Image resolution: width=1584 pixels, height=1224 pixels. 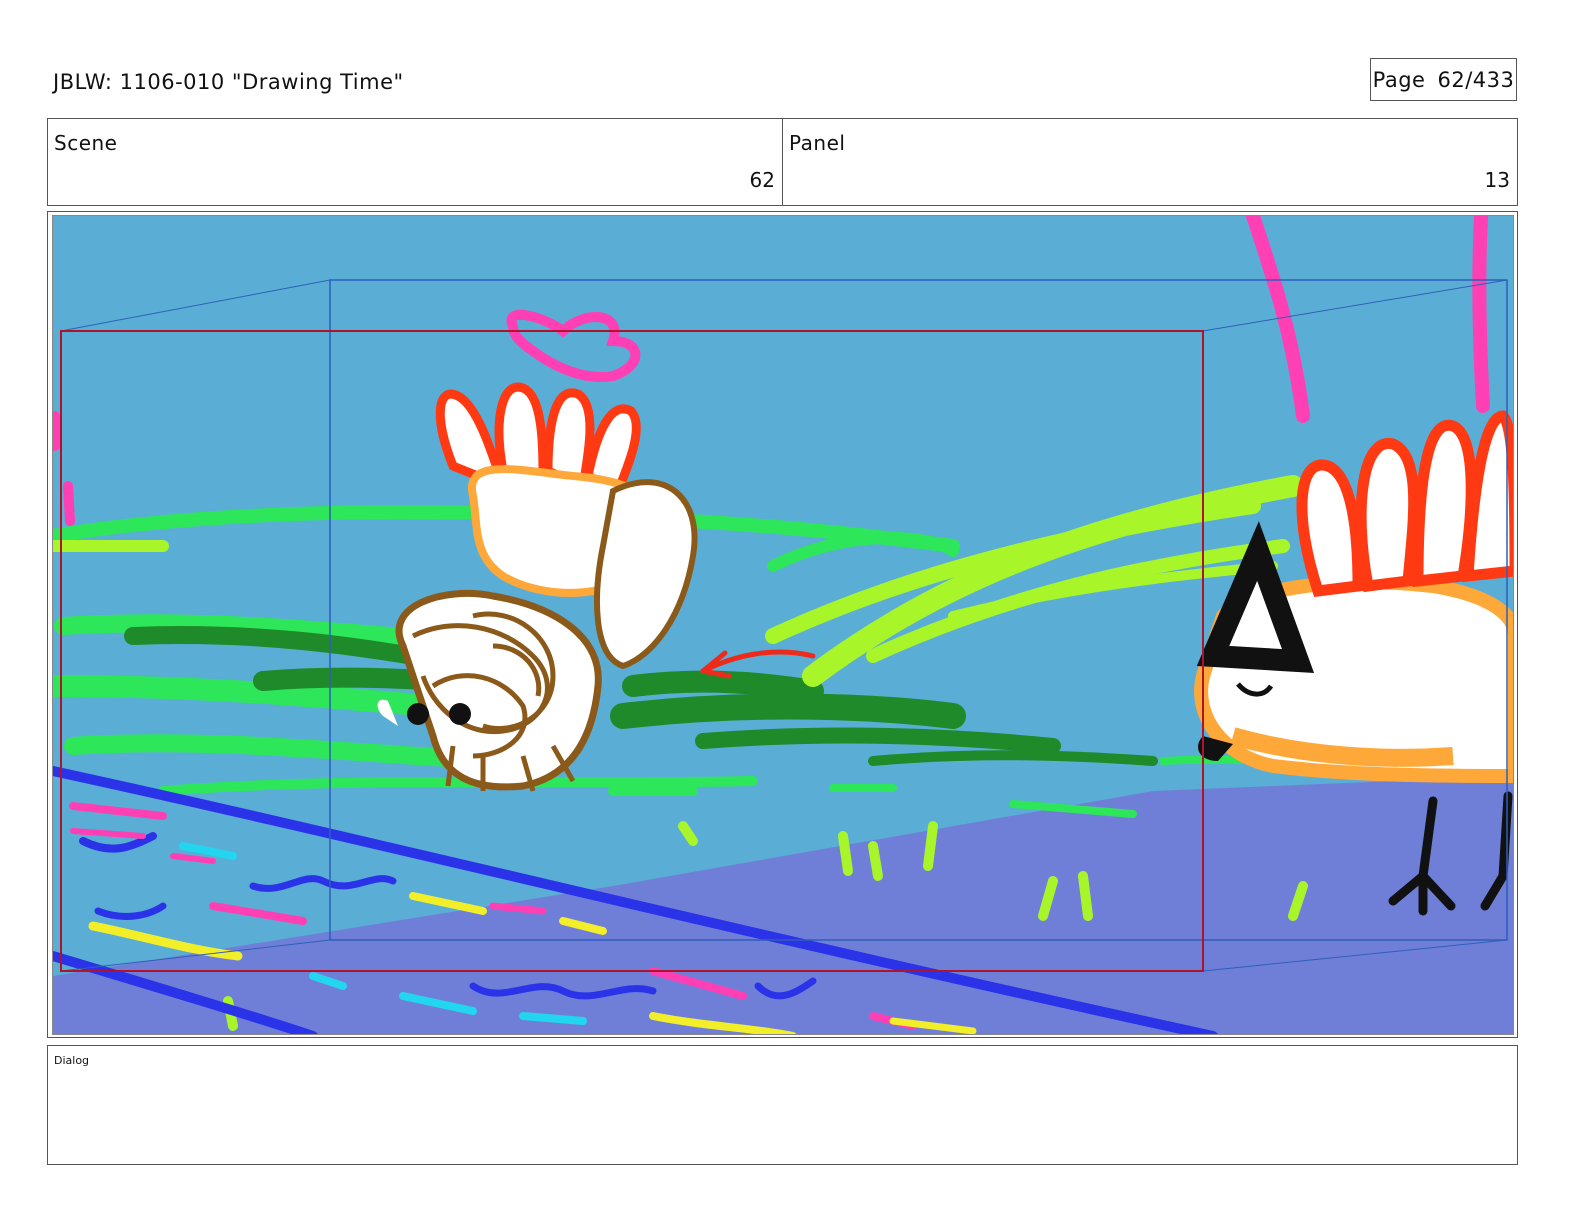 What do you see at coordinates (1497, 180) in the screenshot?
I see `panel-number: 13` at bounding box center [1497, 180].